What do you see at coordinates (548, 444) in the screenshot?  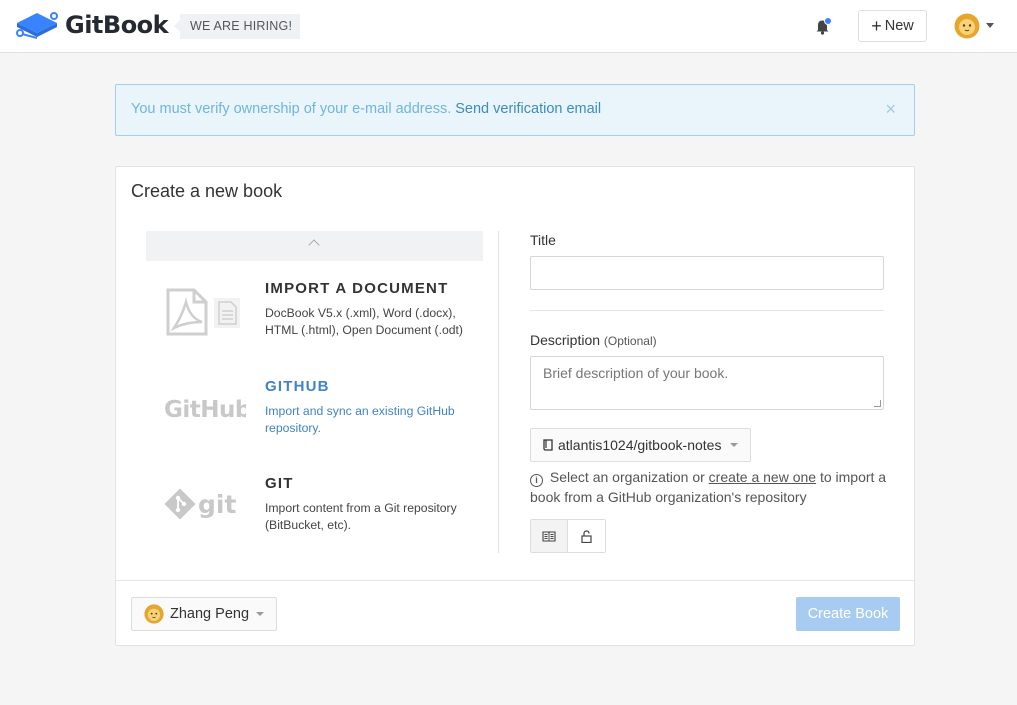 I see `repo-icon` at bounding box center [548, 444].